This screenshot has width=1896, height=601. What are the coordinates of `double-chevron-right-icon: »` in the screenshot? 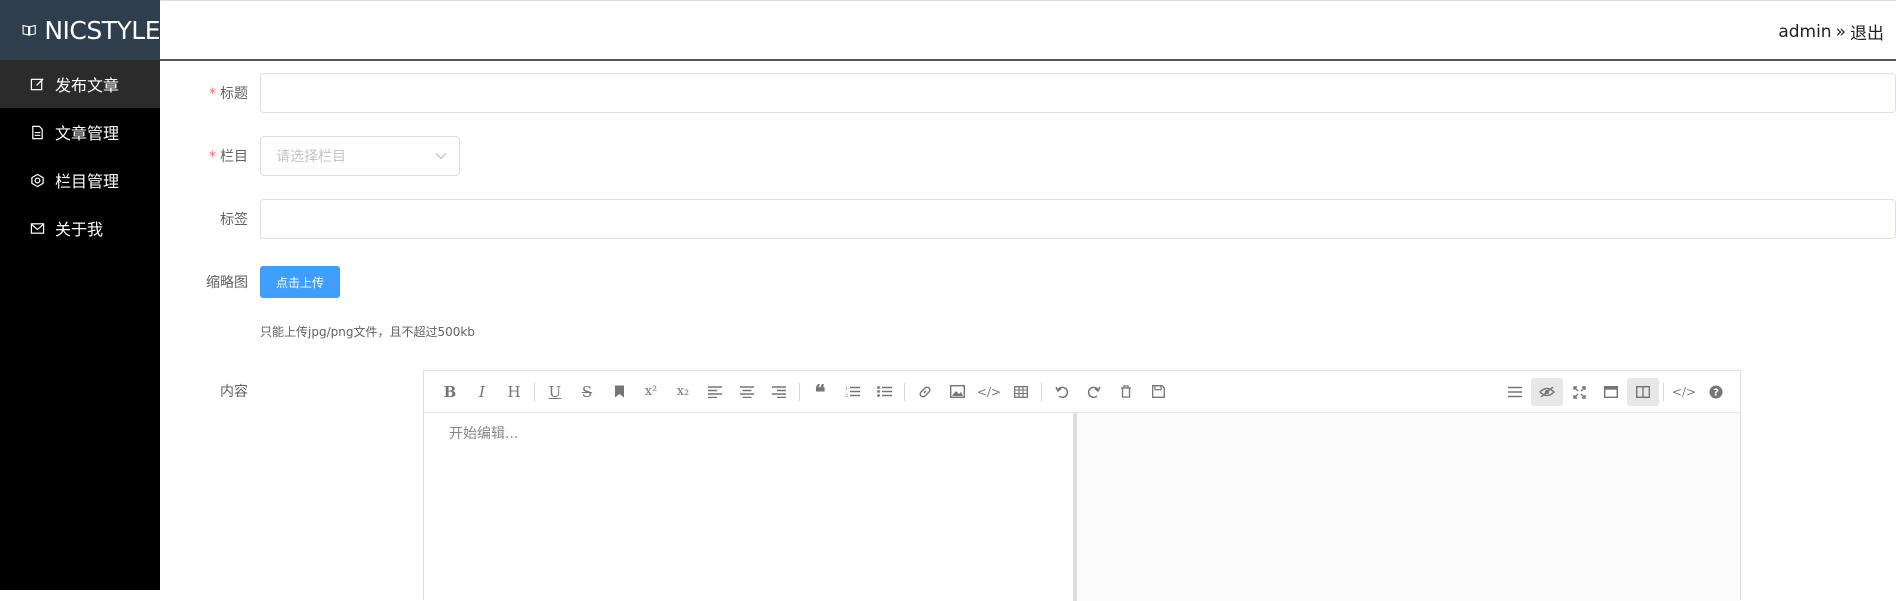 It's located at (1840, 31).